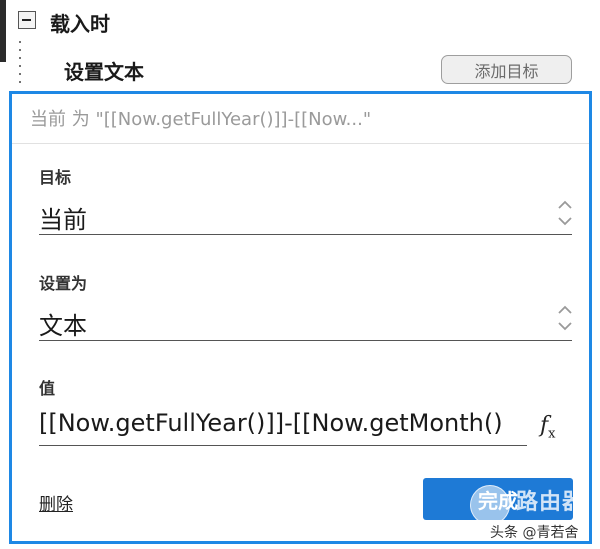 The height and width of the screenshot is (549, 600). What do you see at coordinates (498, 499) in the screenshot?
I see `done-button: 完成` at bounding box center [498, 499].